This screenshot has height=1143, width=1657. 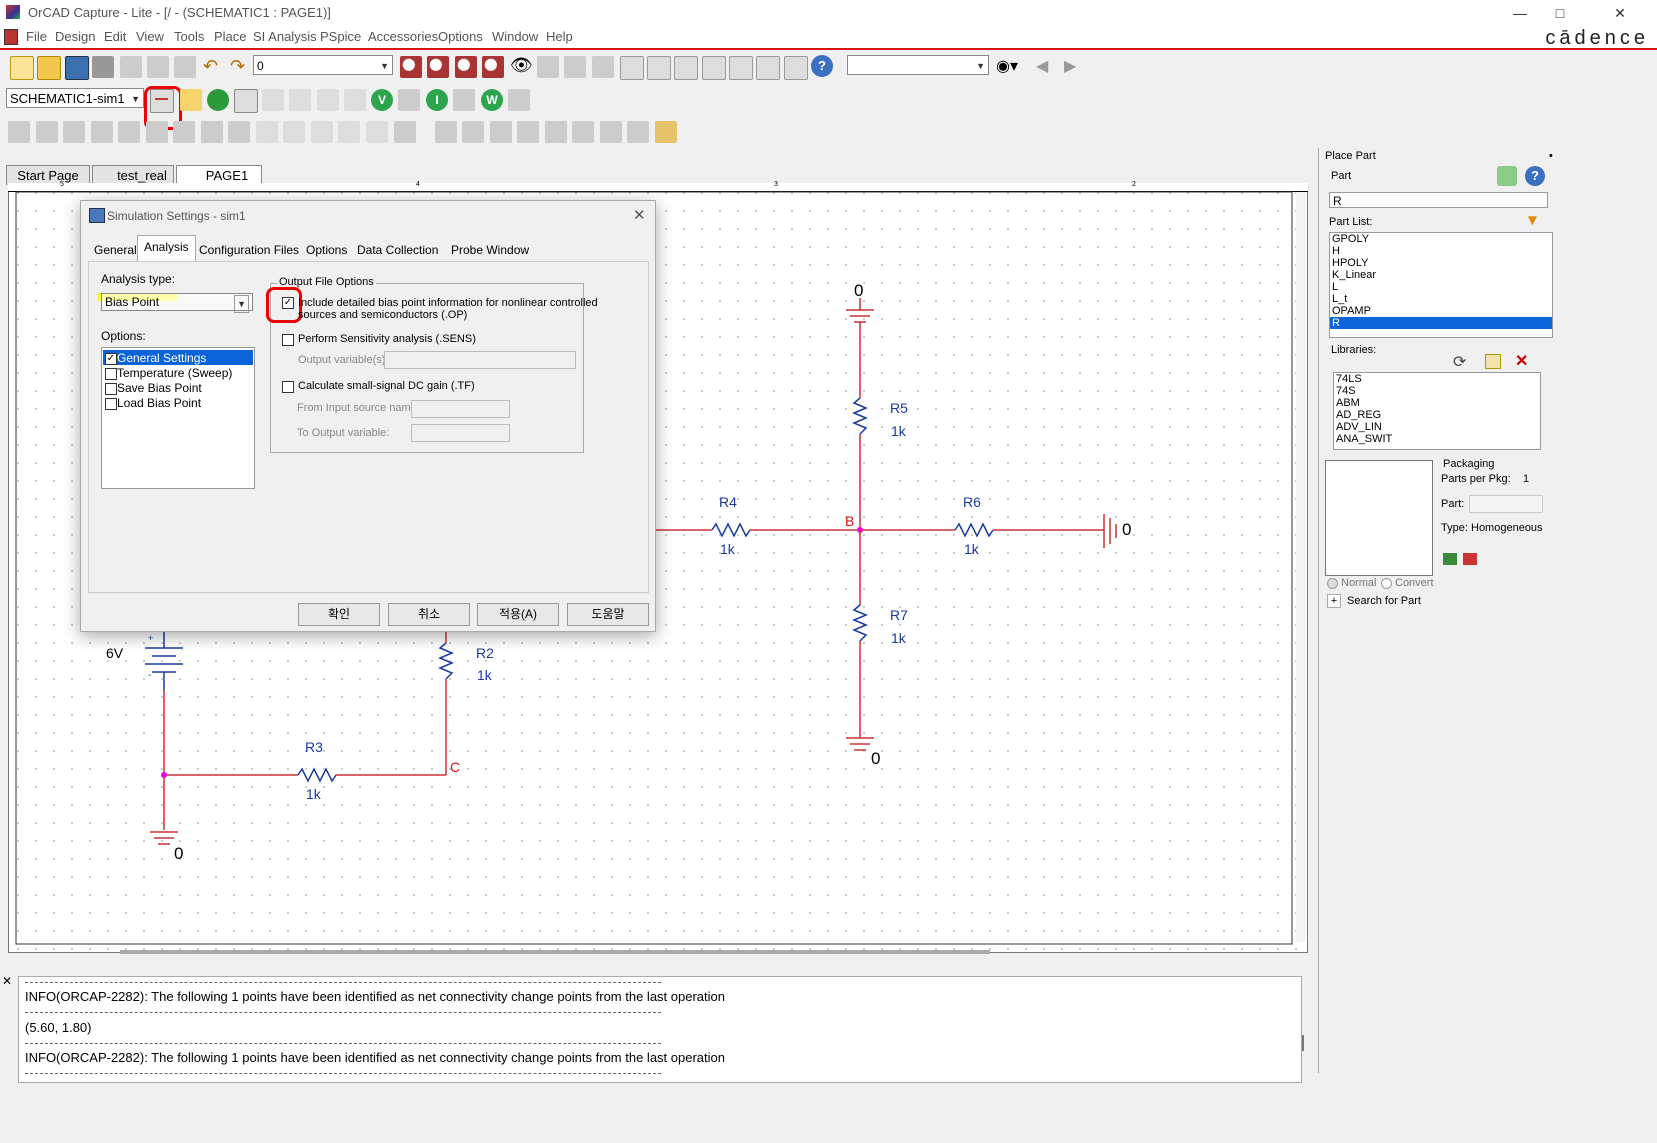 What do you see at coordinates (898, 638) in the screenshot?
I see `r7-value: 1k` at bounding box center [898, 638].